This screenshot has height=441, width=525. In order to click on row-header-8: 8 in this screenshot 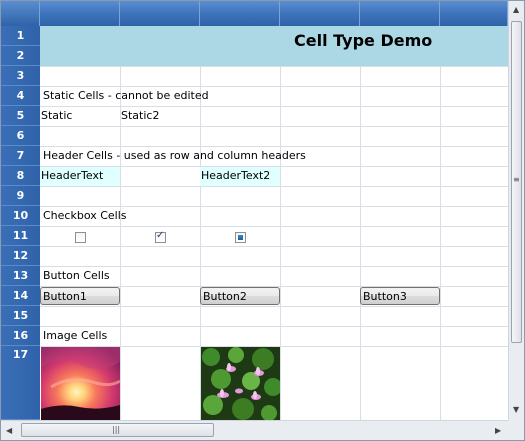, I will do `click(20, 176)`.